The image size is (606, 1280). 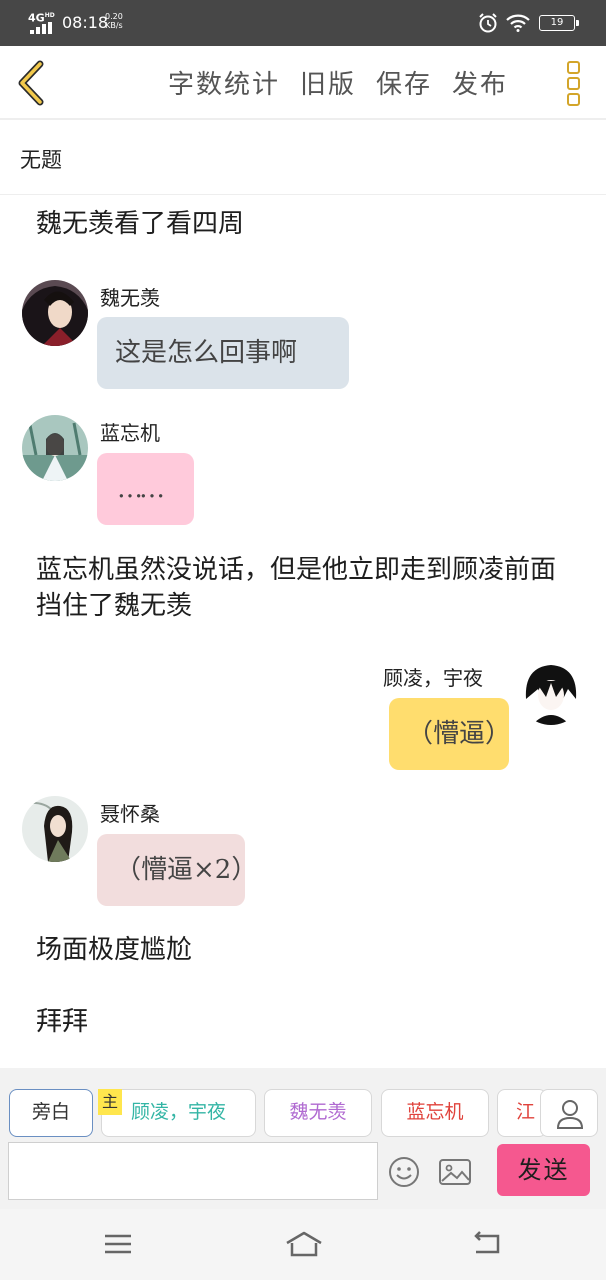 I want to click on message-input, so click(x=193, y=1171).